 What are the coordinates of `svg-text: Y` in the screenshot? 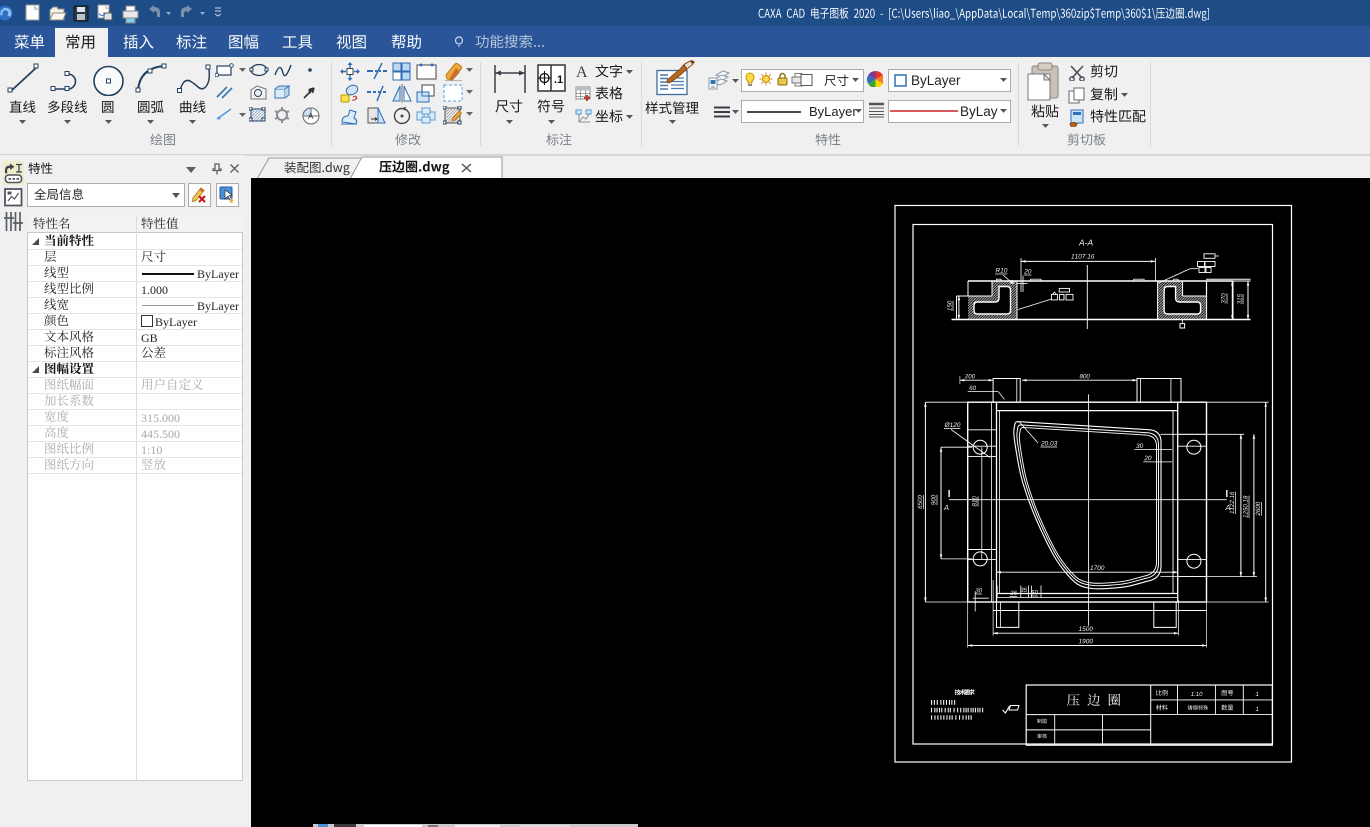 It's located at (578, 112).